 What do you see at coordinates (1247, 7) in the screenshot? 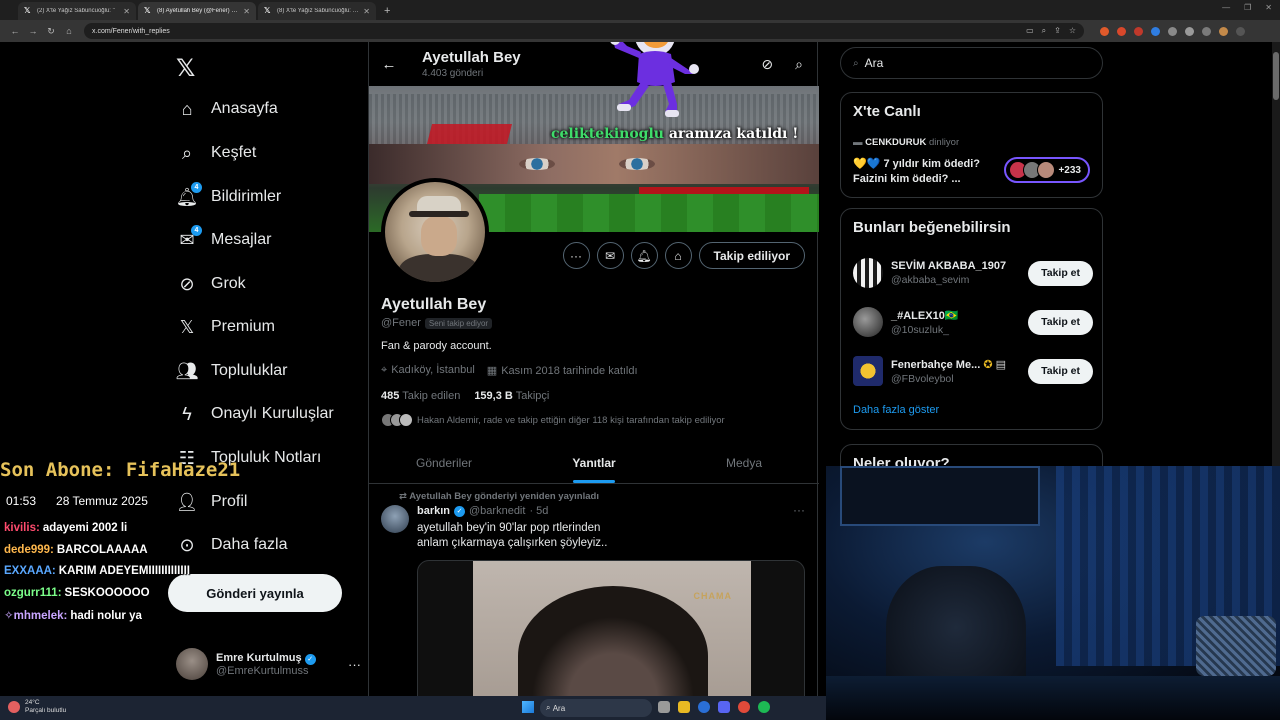
I see `maximize-icon: ❐` at bounding box center [1247, 7].